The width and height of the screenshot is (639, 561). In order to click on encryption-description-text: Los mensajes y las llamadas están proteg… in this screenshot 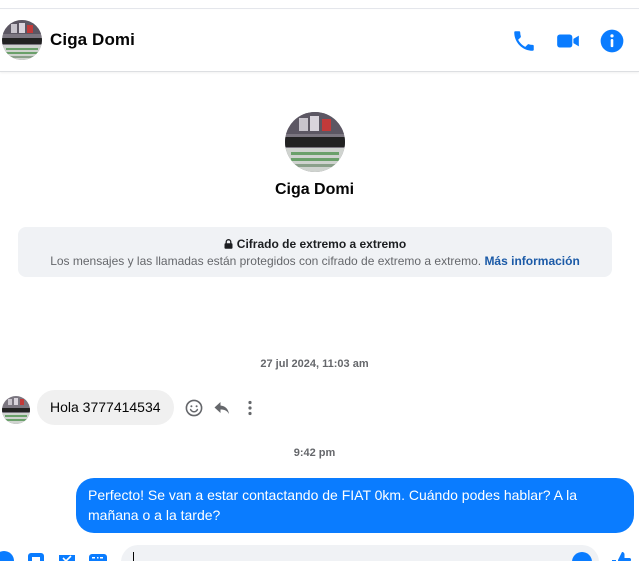, I will do `click(266, 261)`.